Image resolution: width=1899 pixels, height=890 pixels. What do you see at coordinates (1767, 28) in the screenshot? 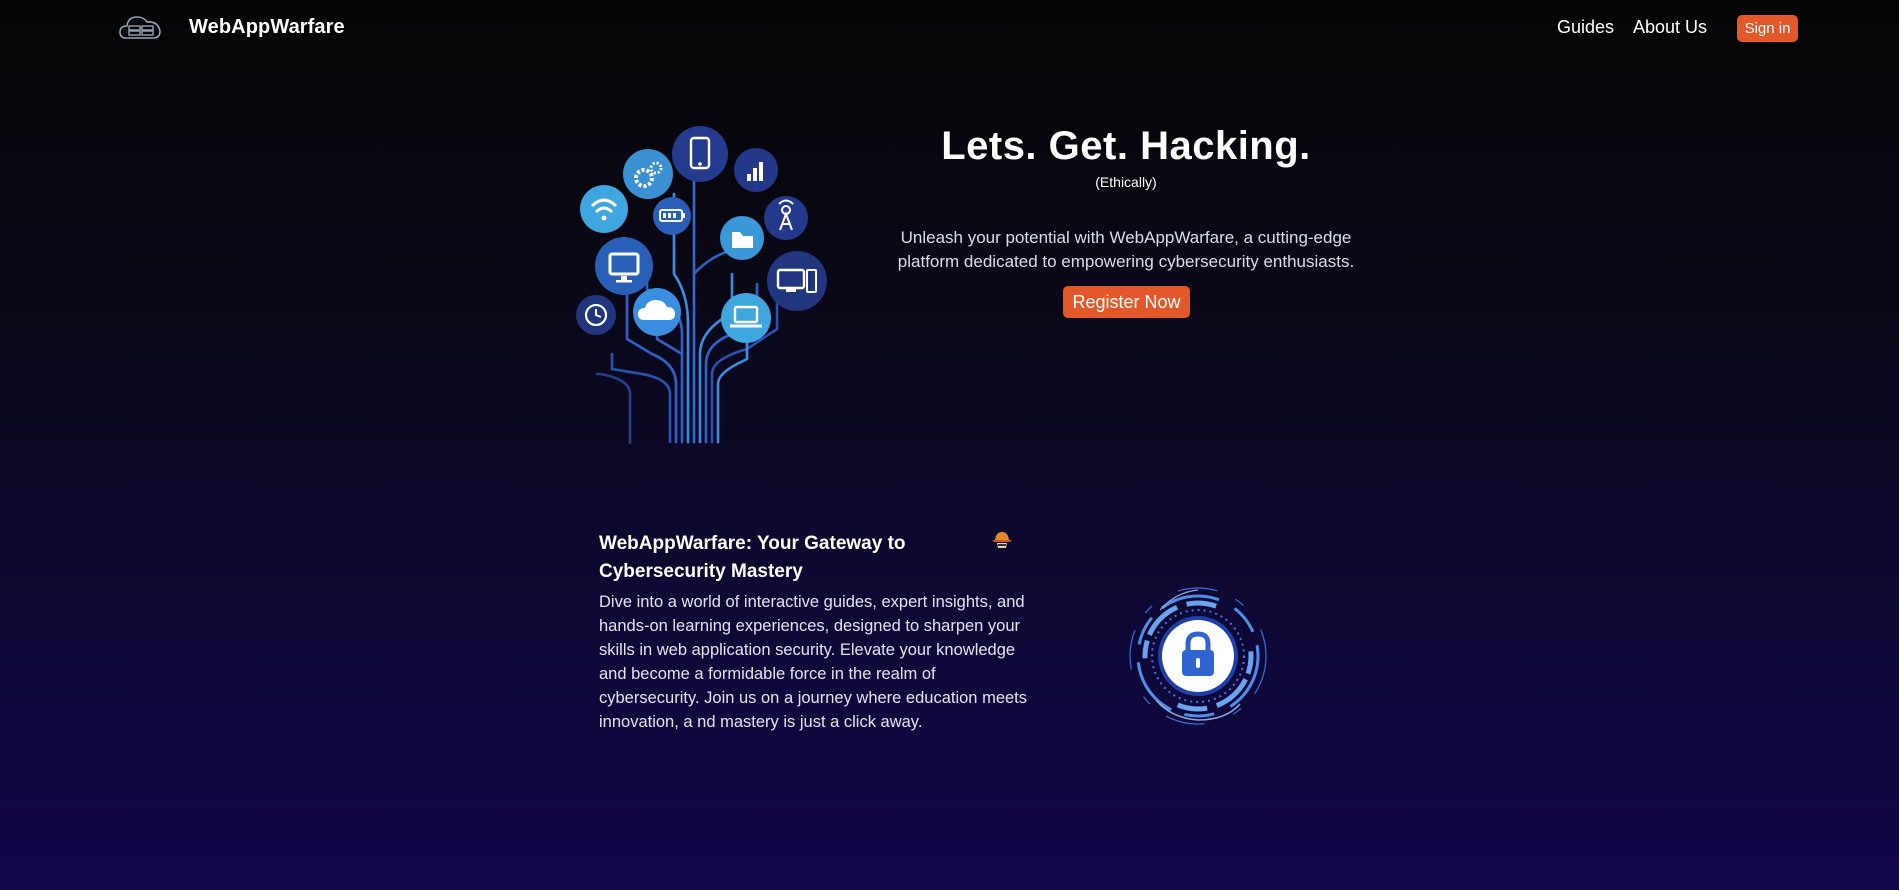
I see `sign-in-button: Sign in` at bounding box center [1767, 28].